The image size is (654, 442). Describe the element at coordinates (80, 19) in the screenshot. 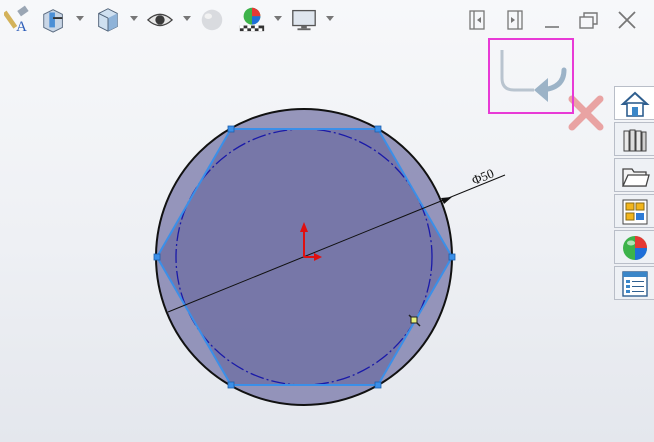

I see `section-view-dropdown-icon` at that location.